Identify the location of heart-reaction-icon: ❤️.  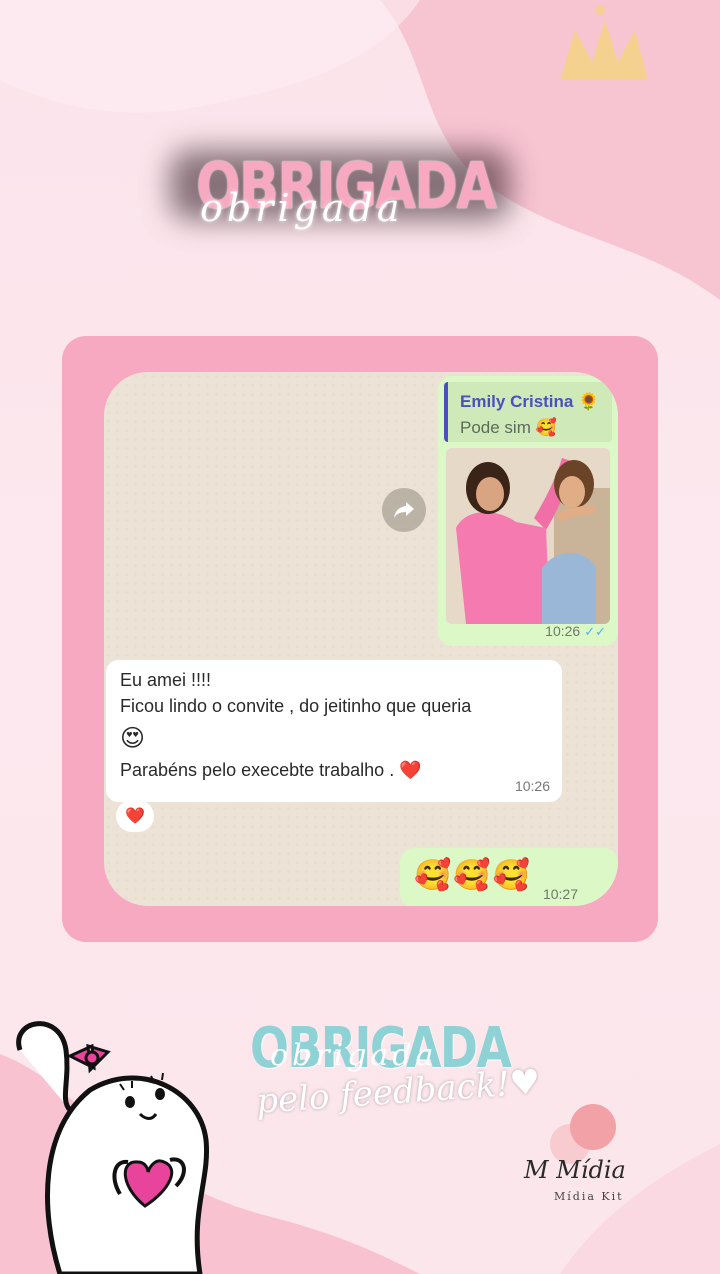
(135, 816).